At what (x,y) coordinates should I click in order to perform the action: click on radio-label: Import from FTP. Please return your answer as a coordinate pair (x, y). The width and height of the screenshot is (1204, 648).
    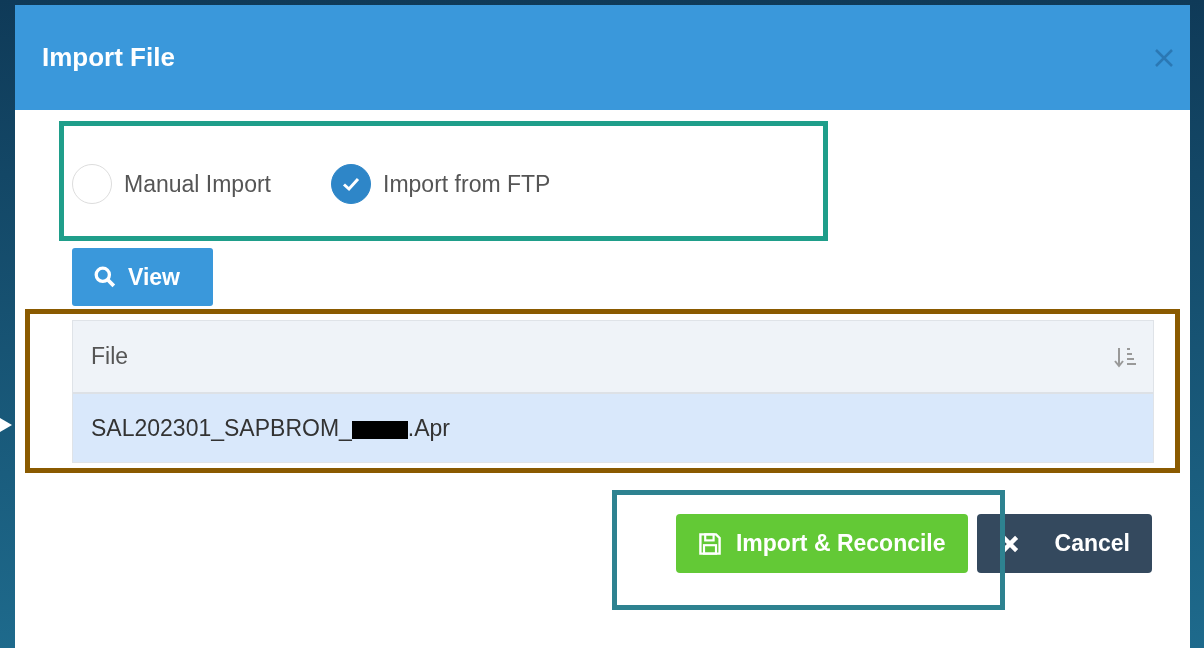
    Looking at the image, I should click on (467, 184).